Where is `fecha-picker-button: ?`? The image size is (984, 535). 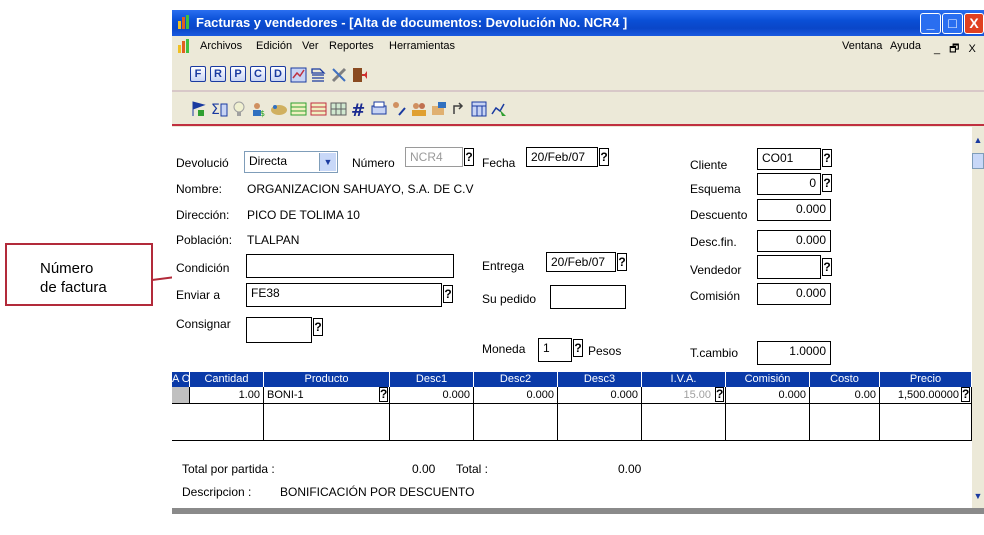
fecha-picker-button: ? is located at coordinates (604, 157).